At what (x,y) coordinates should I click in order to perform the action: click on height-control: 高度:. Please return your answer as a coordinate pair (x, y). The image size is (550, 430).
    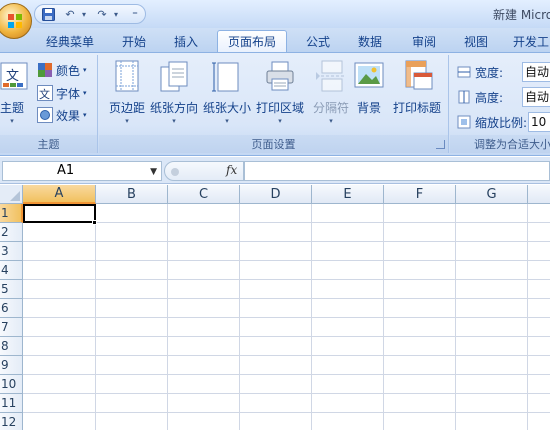
    Looking at the image, I should click on (479, 97).